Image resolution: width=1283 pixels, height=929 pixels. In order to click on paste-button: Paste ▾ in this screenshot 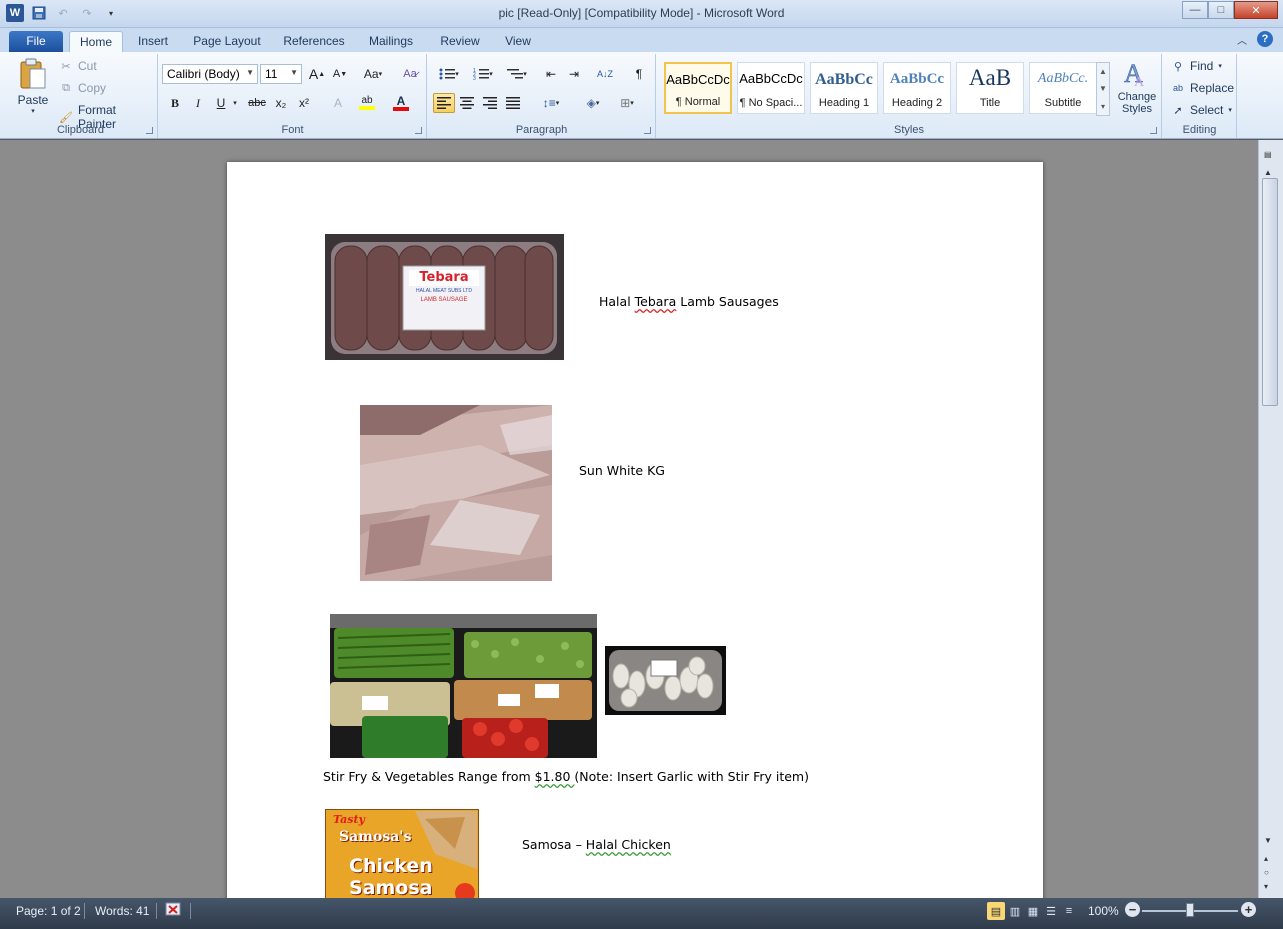, I will do `click(33, 87)`.